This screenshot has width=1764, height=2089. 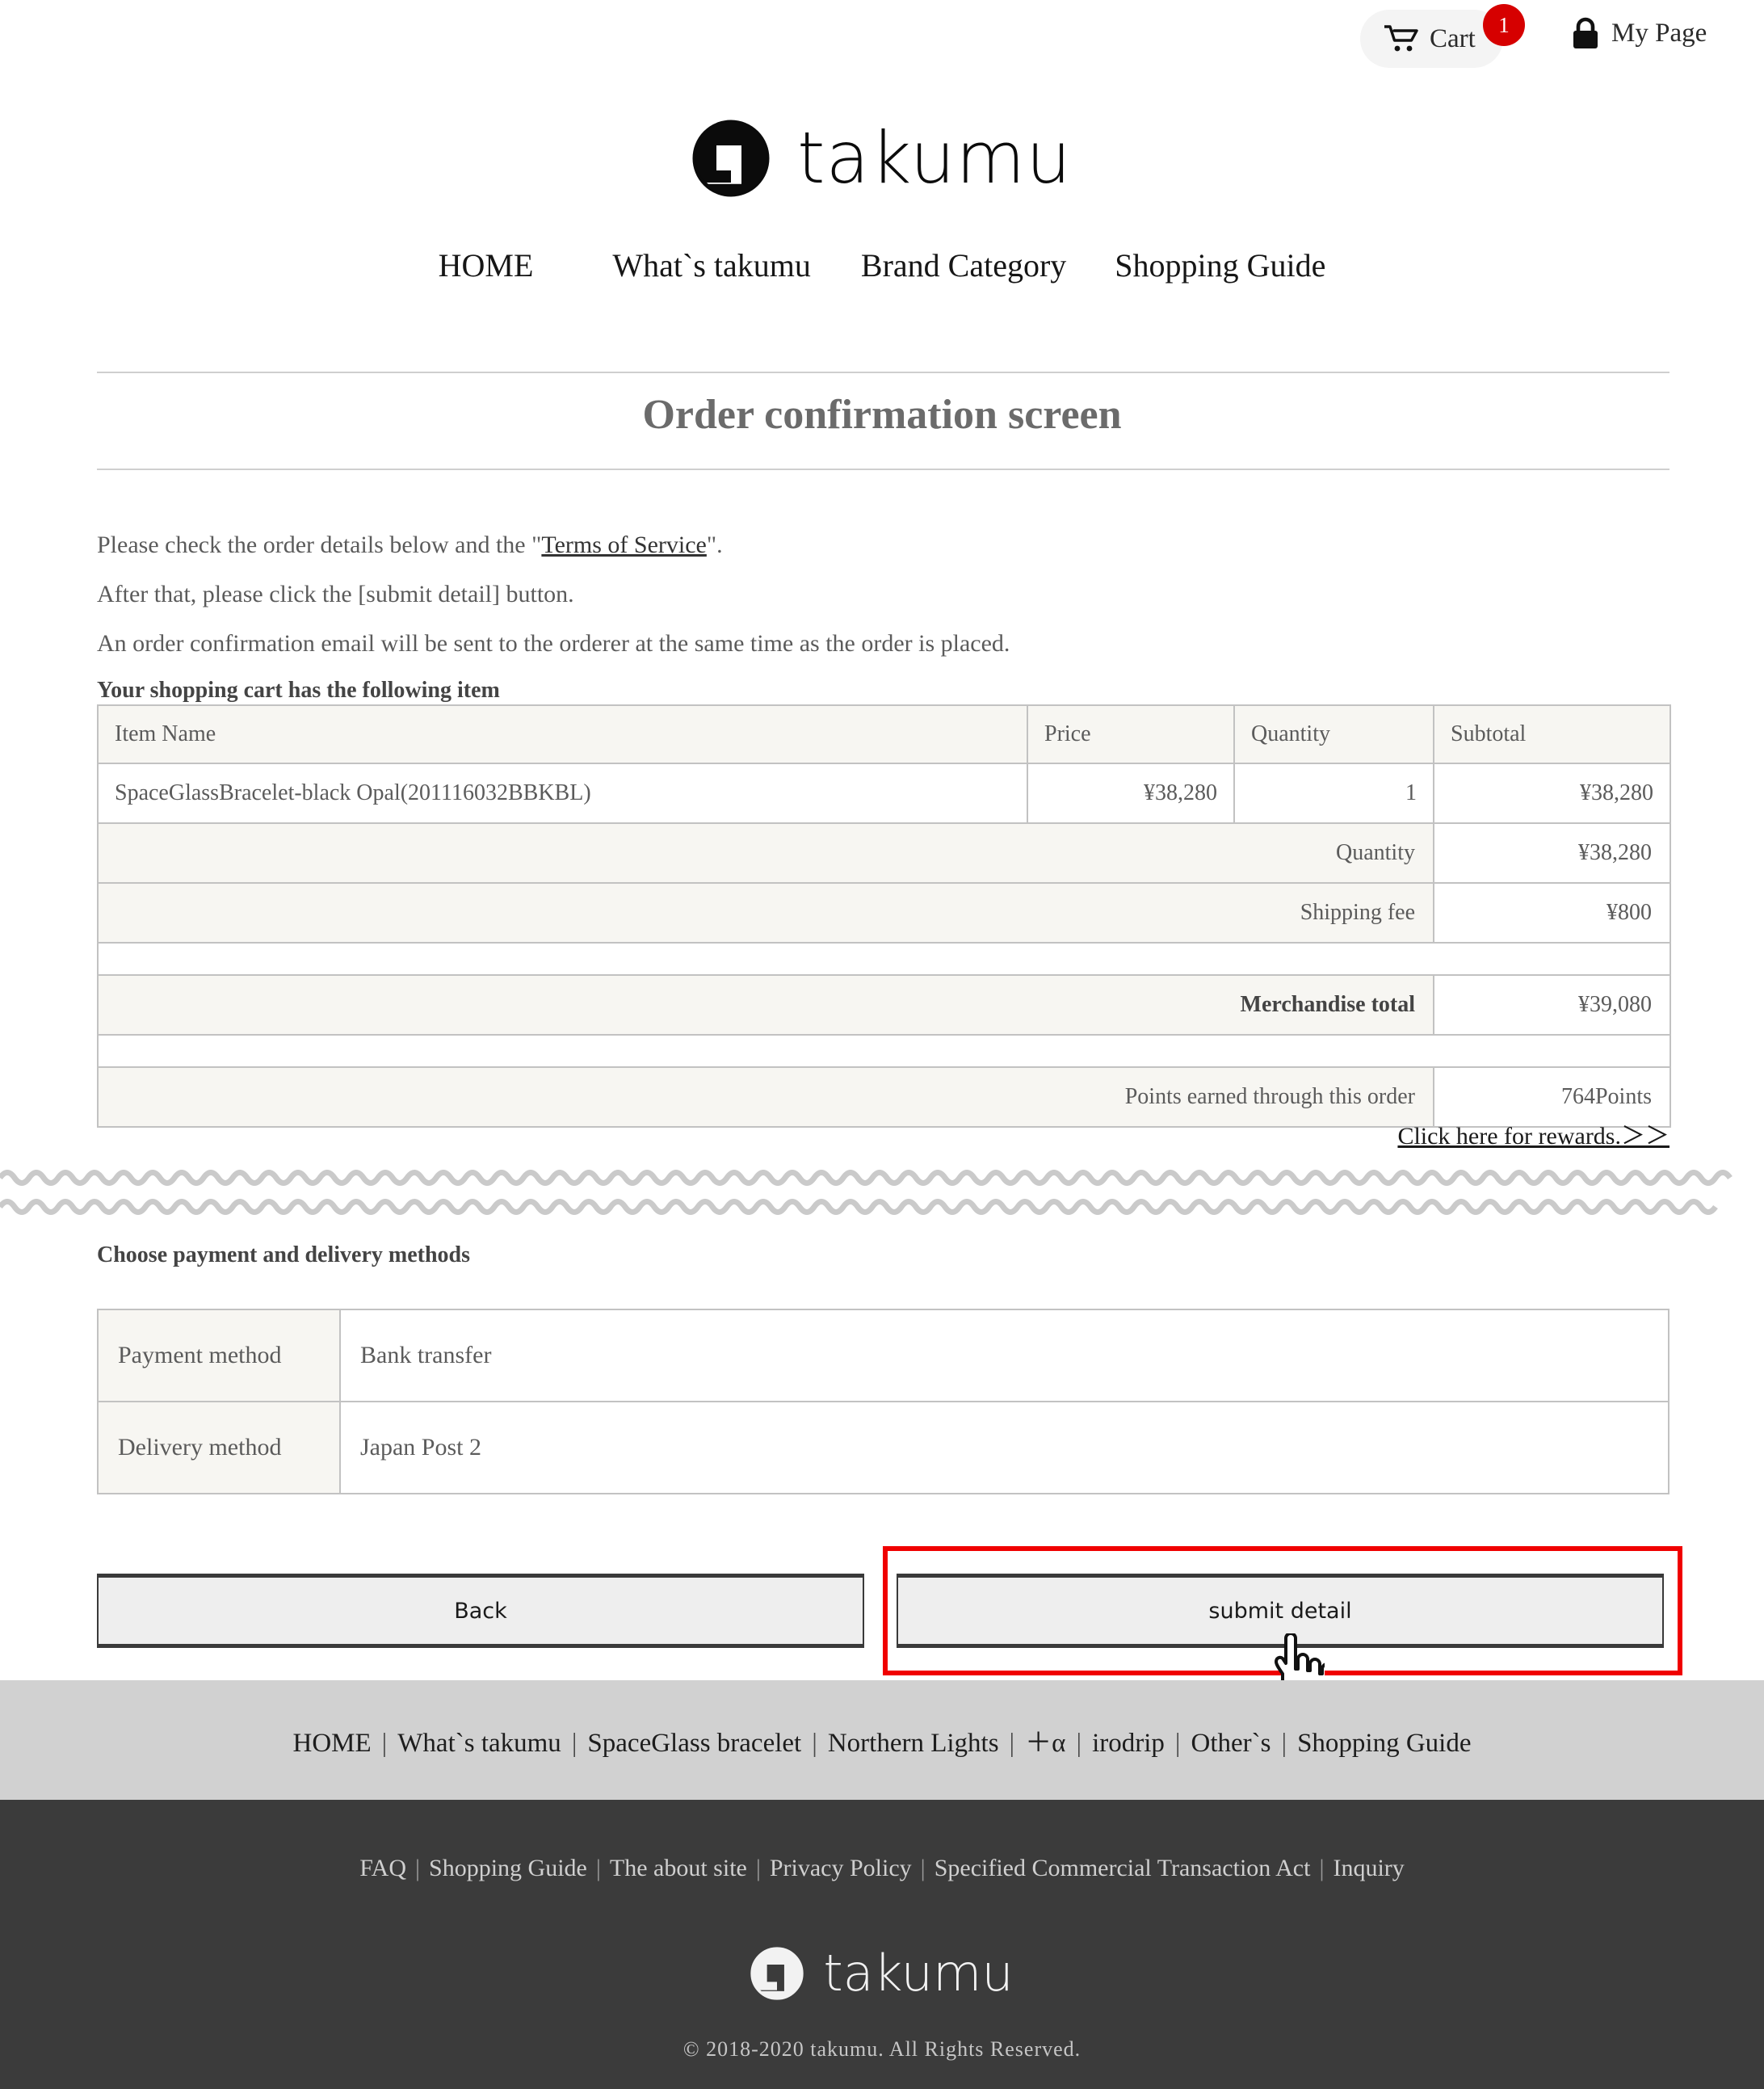 I want to click on payment-method-label: Payment method, so click(x=219, y=1356).